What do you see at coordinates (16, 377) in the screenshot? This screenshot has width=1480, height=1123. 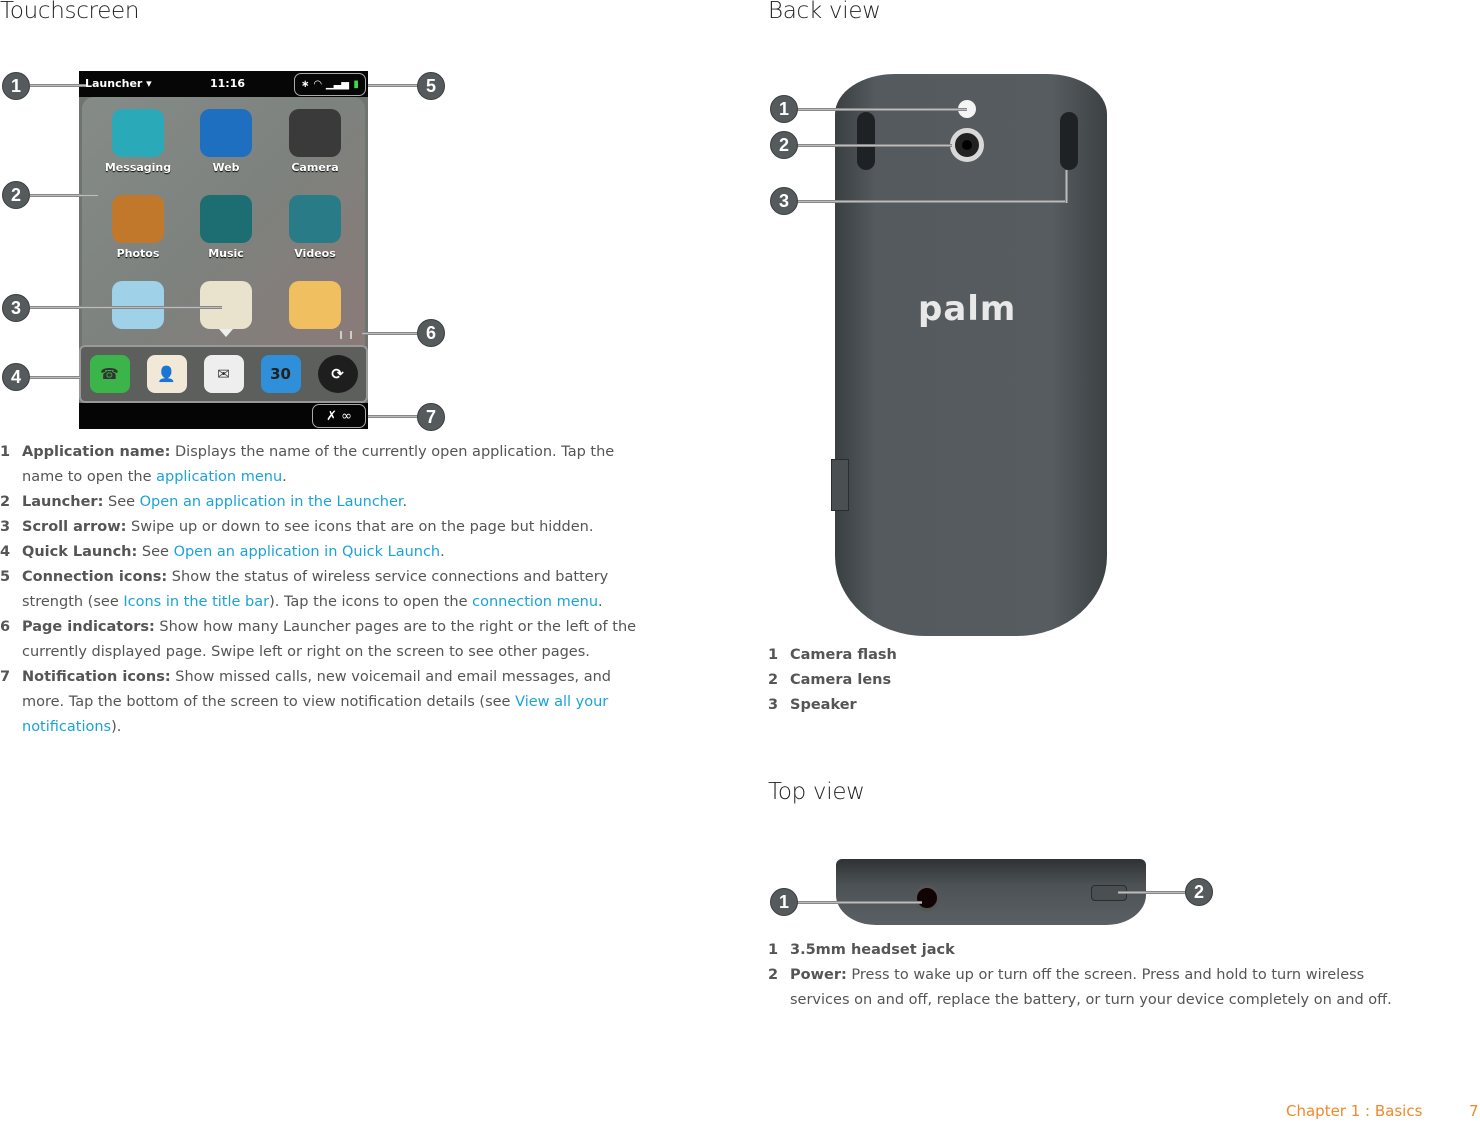 I see `callout-4: 4` at bounding box center [16, 377].